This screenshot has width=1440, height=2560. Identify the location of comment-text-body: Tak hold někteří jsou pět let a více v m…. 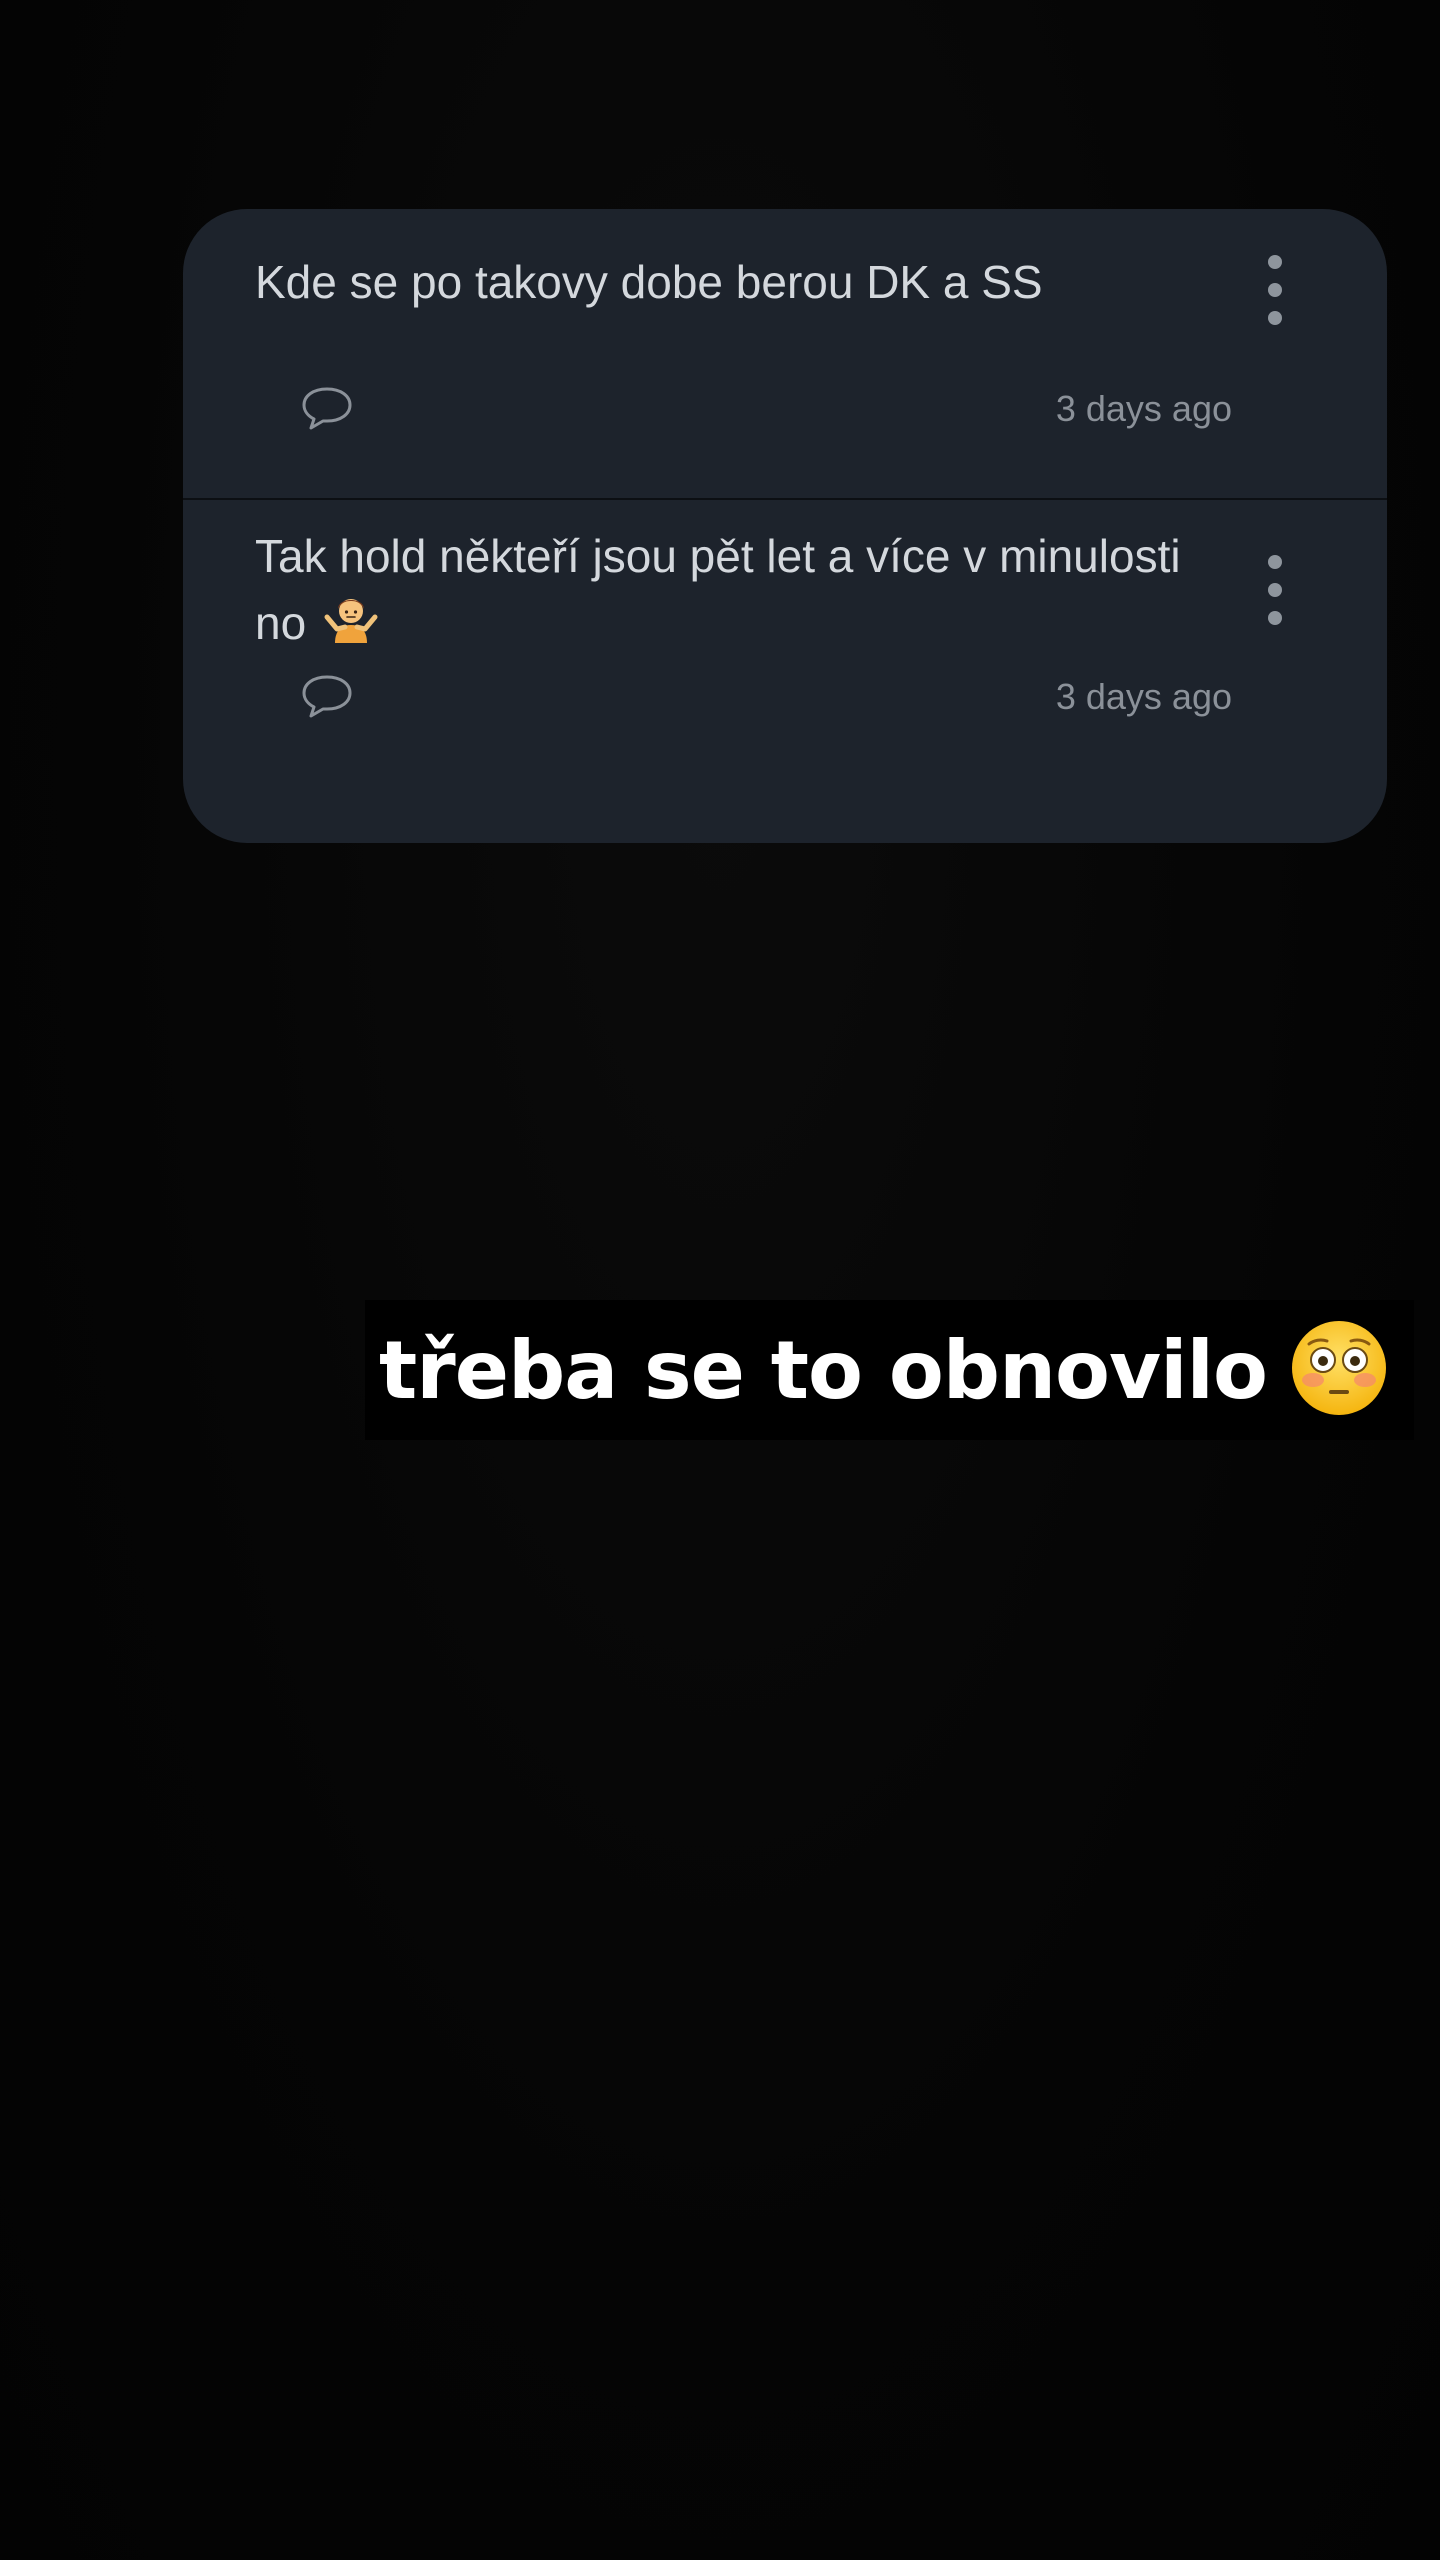
(718, 589).